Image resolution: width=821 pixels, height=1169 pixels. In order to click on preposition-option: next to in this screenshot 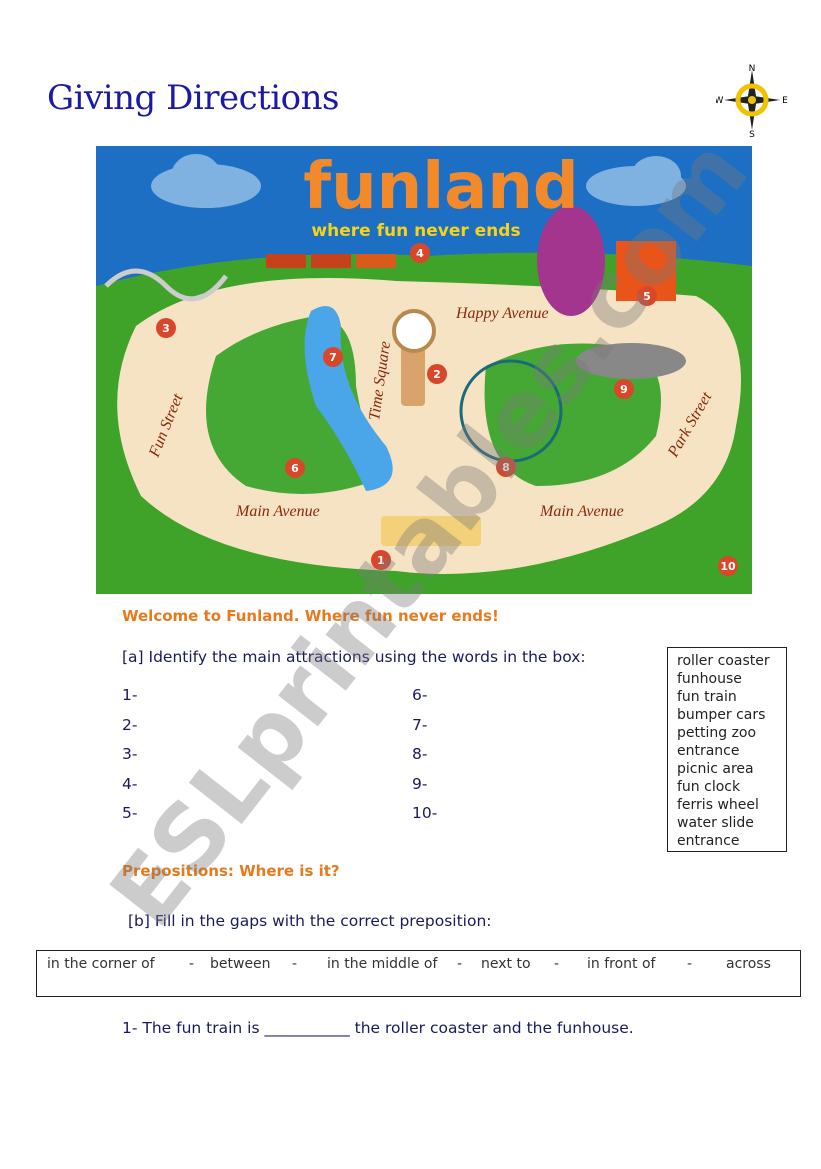, I will do `click(506, 964)`.